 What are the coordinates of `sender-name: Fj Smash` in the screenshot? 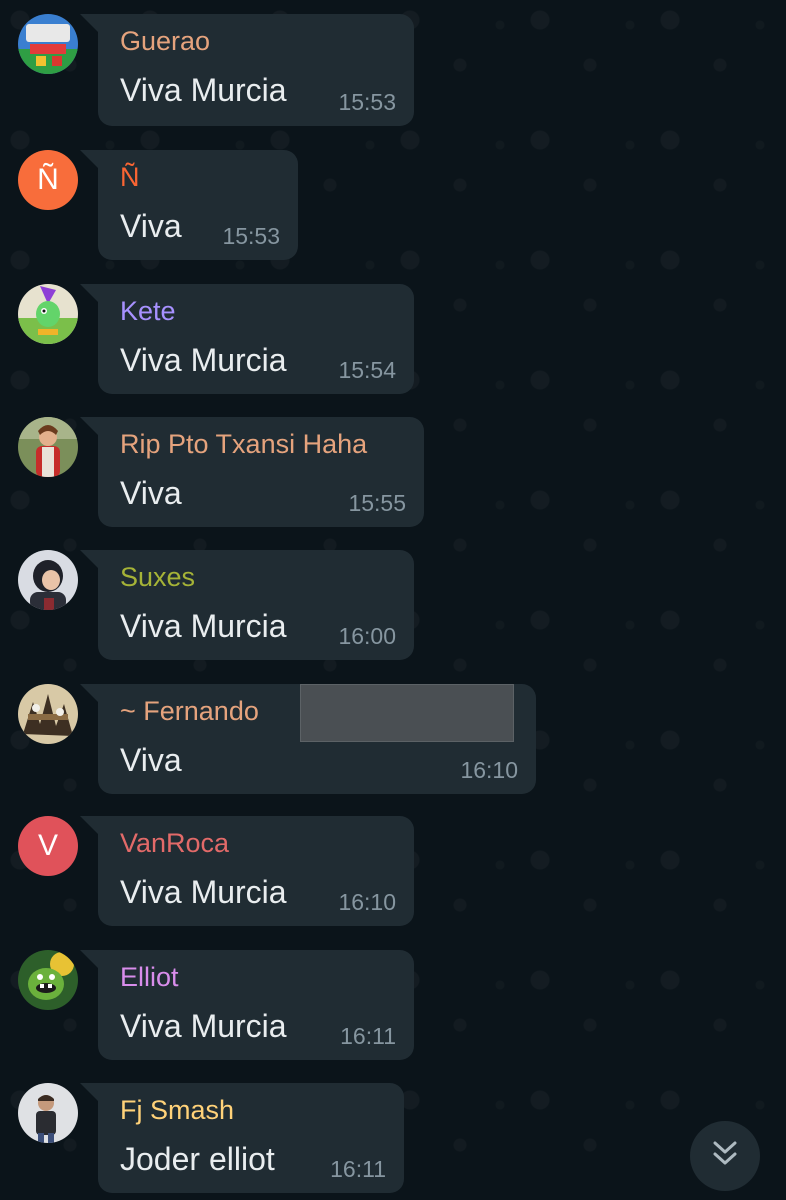 It's located at (177, 1110).